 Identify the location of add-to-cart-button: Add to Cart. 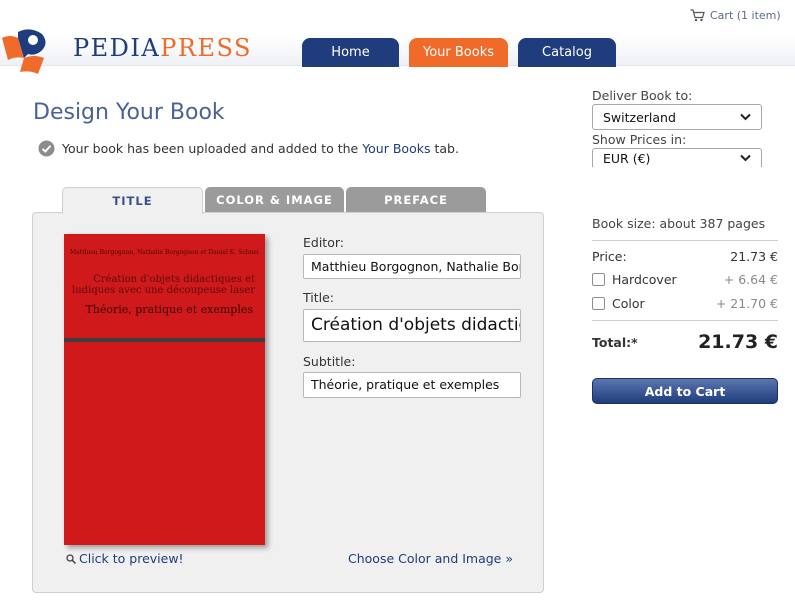
(685, 391).